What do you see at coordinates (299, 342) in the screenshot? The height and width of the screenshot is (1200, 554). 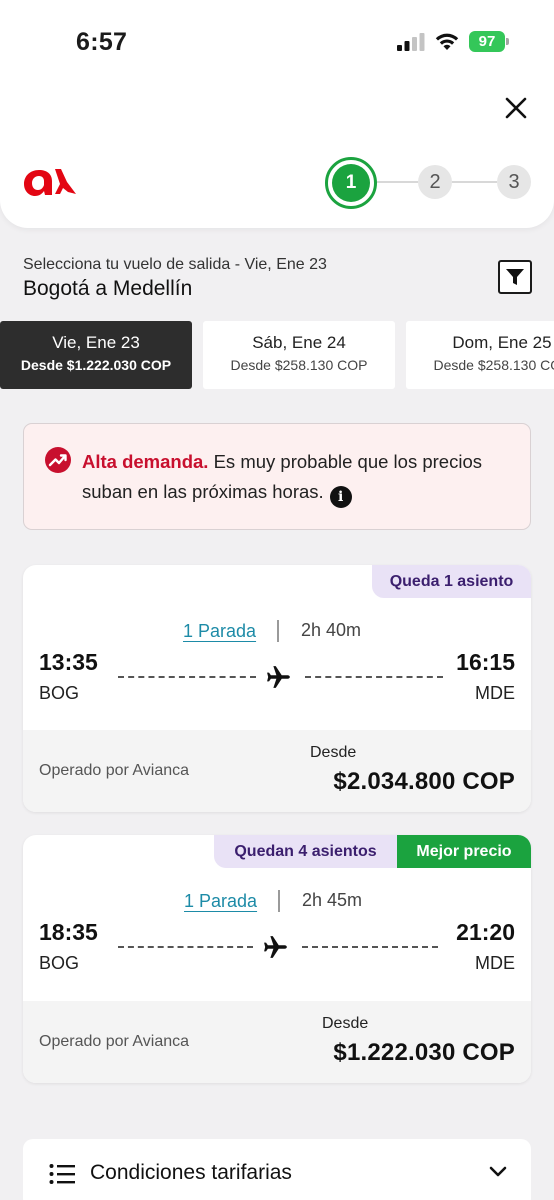 I see `date-tab-date: Sáb, Ene 24` at bounding box center [299, 342].